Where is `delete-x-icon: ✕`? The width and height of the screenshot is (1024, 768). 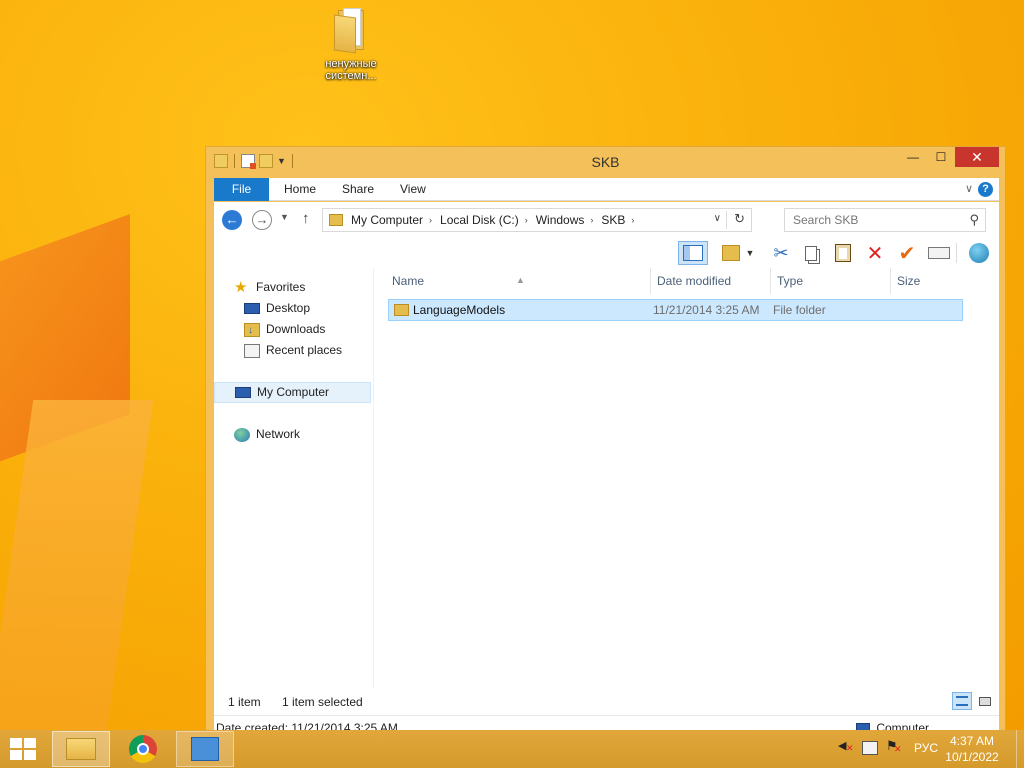
delete-x-icon: ✕ is located at coordinates (875, 253).